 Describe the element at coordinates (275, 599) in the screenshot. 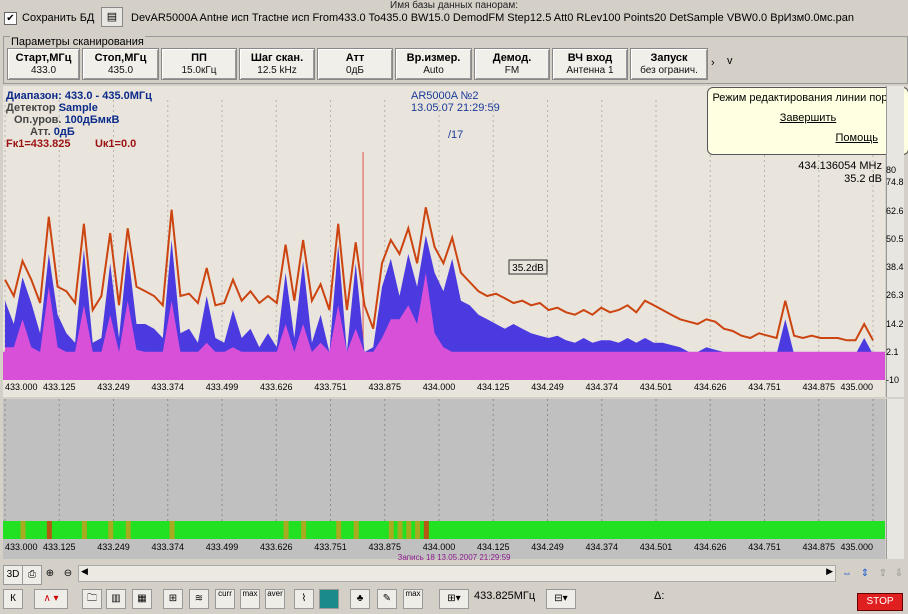

I see `avg-trace-icon: aver` at that location.